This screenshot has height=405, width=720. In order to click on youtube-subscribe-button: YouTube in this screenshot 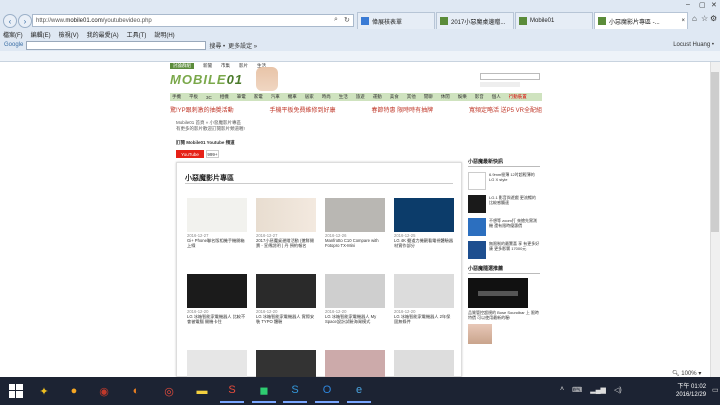, I will do `click(190, 154)`.